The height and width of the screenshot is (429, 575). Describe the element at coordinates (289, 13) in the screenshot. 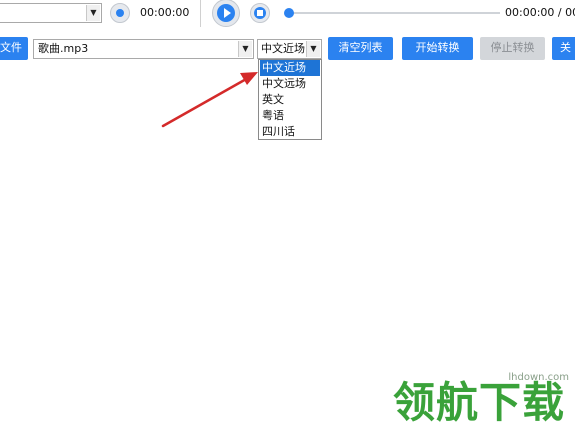

I see `progress-handle` at that location.